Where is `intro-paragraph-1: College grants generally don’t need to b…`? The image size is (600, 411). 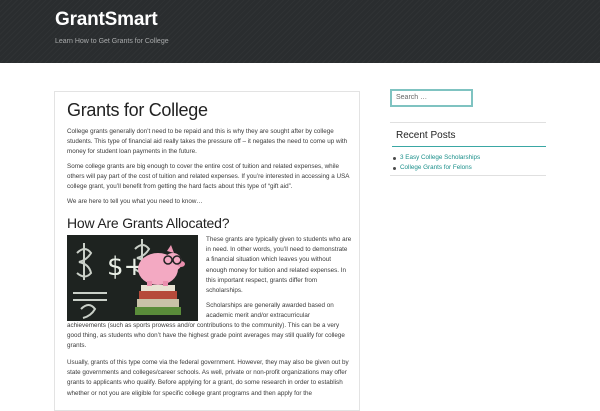
intro-paragraph-1: College grants generally don’t need to b… is located at coordinates (207, 142).